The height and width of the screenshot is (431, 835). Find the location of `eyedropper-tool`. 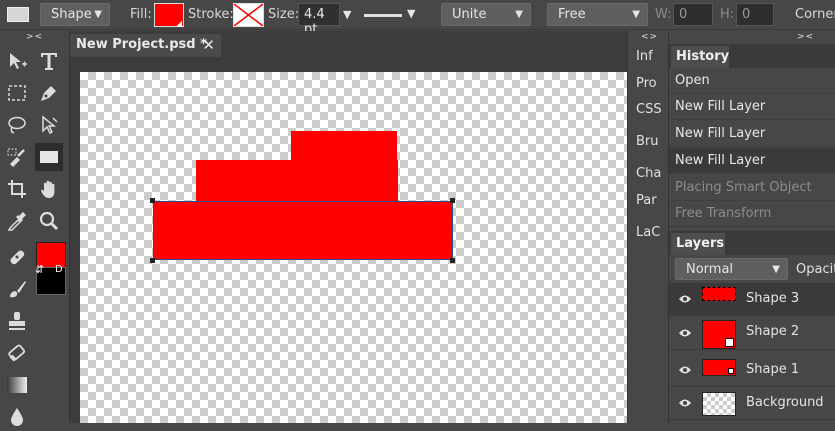

eyedropper-tool is located at coordinates (17, 221).